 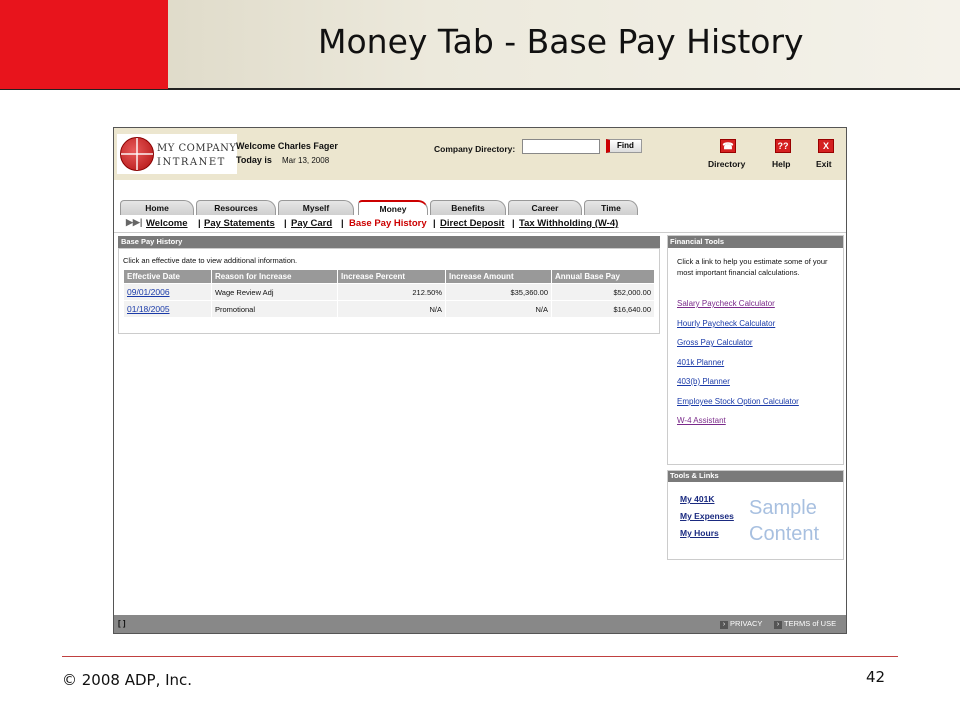 I want to click on table-cell: Wage Review Adj, so click(x=274, y=292).